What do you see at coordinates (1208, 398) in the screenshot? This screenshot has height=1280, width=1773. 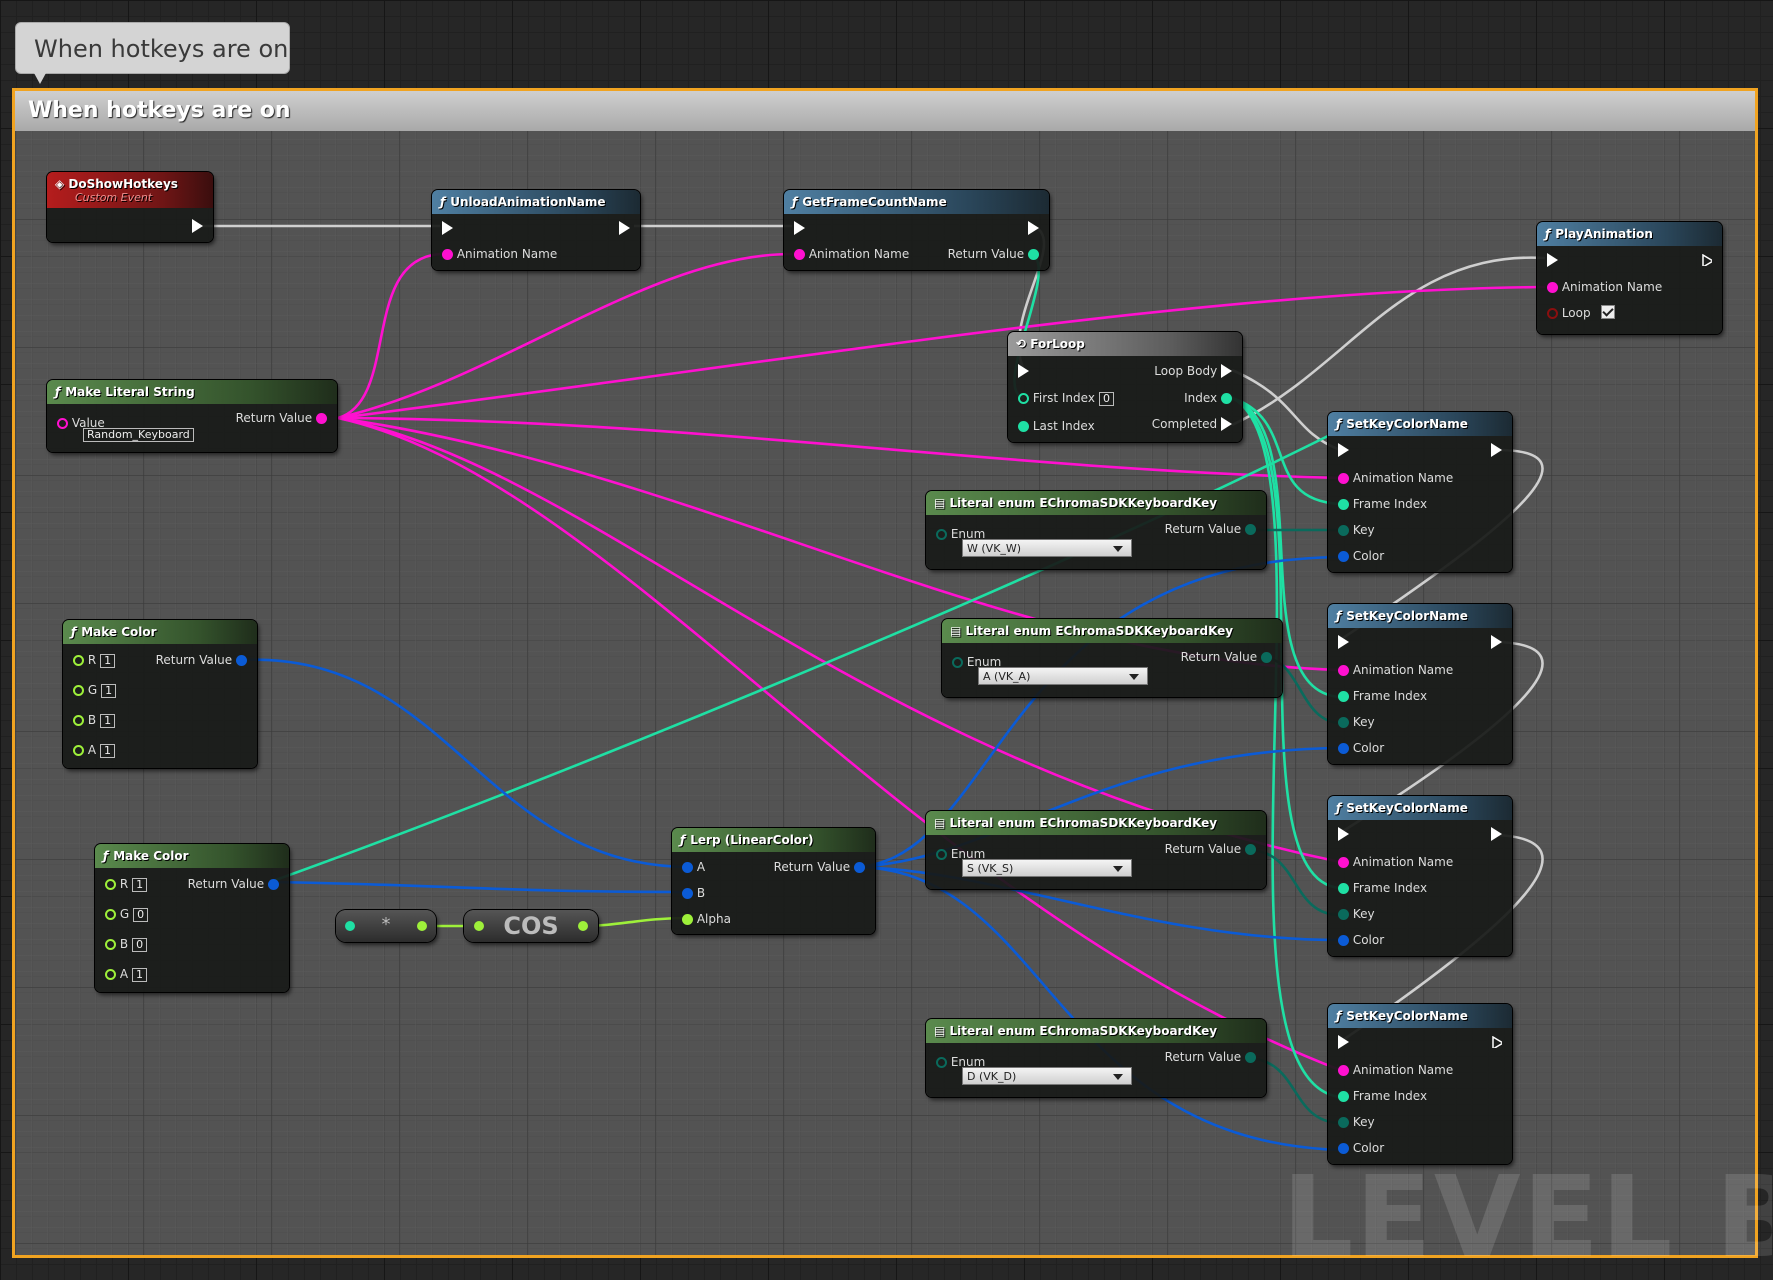 I see `pin-index: Index` at bounding box center [1208, 398].